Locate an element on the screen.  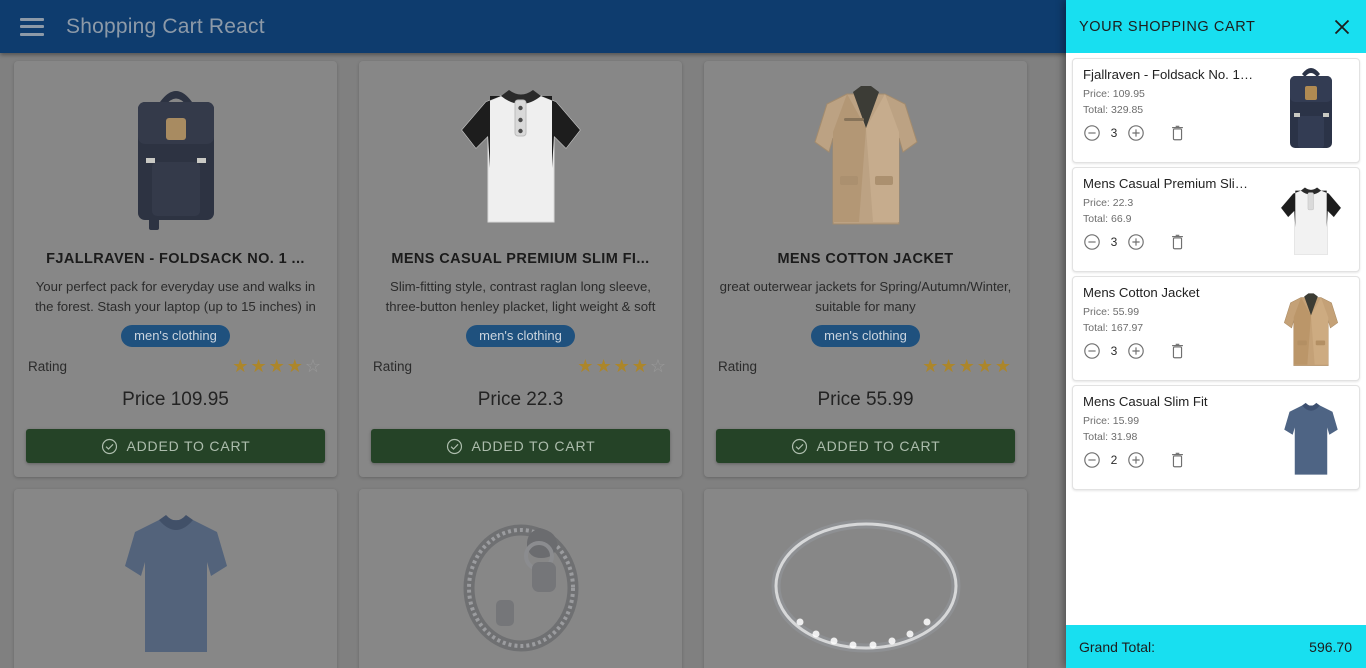
cart-item-name: Mens Cotton Jacket is located at coordinates (1141, 292).